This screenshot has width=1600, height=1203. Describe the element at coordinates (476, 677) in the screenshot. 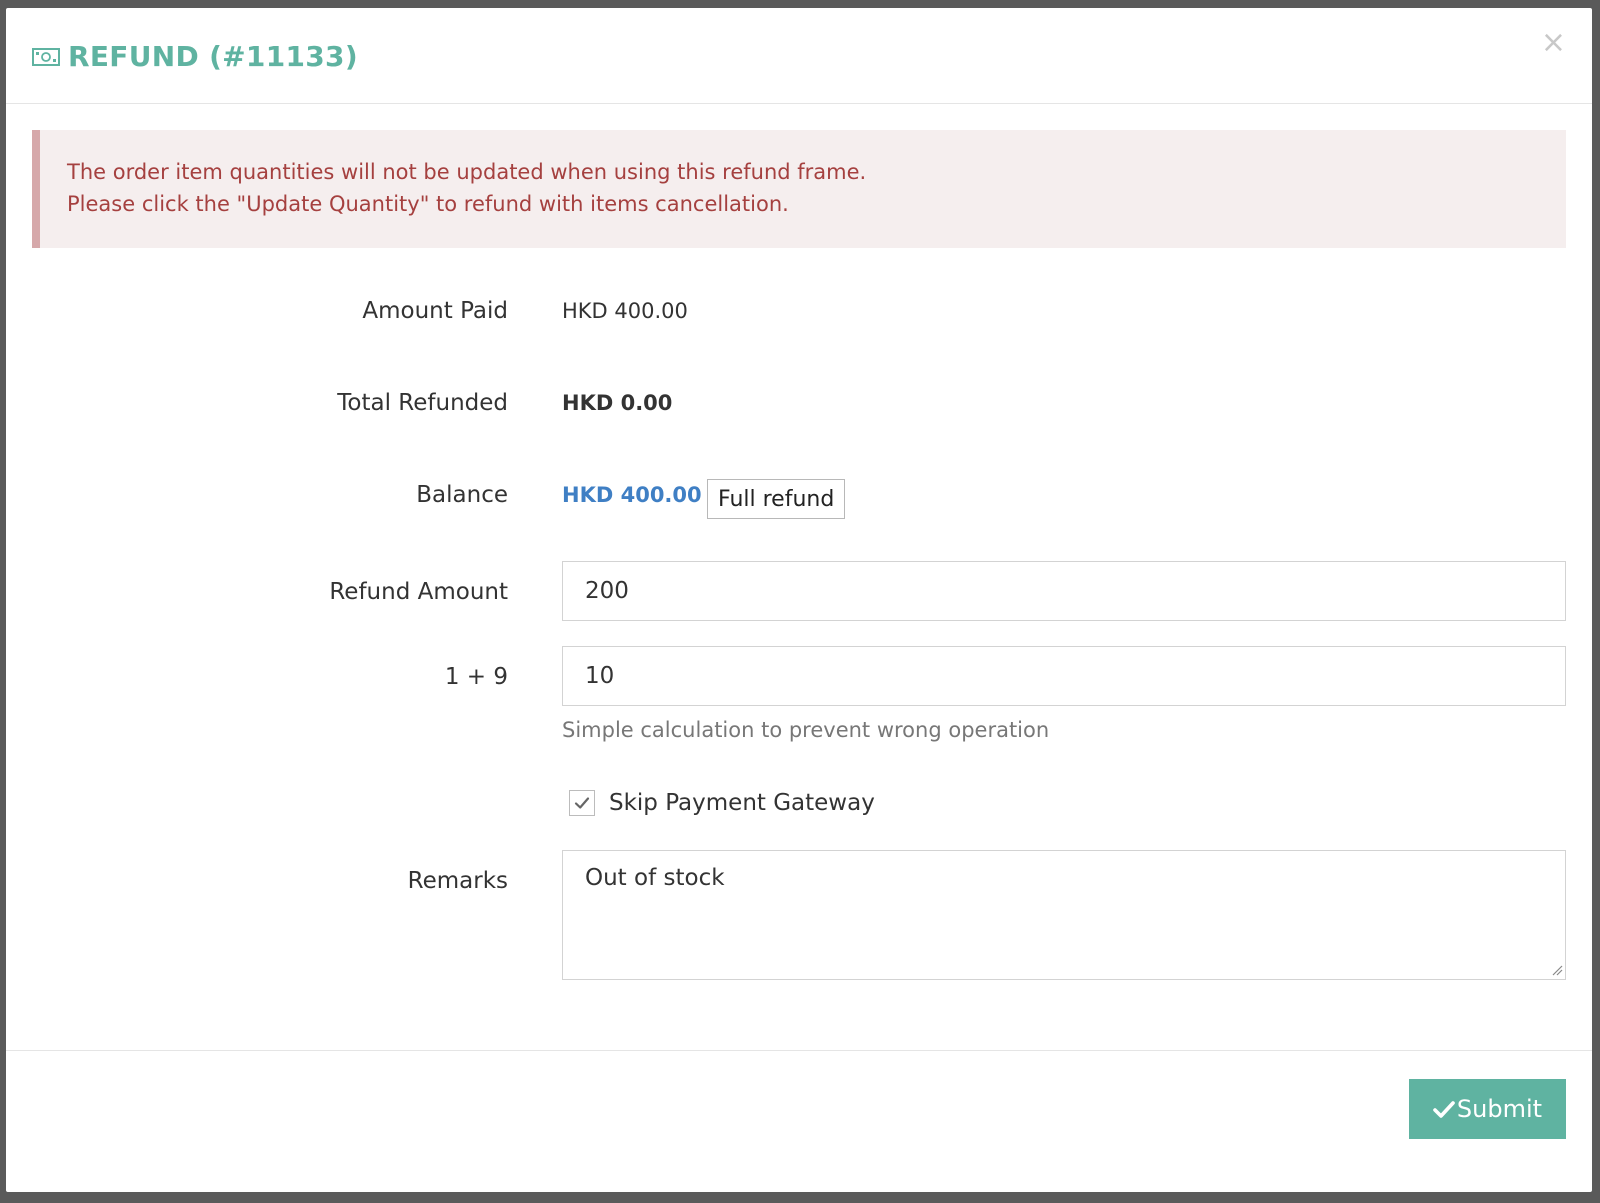

I see `calculation-label: 1 + 9` at that location.